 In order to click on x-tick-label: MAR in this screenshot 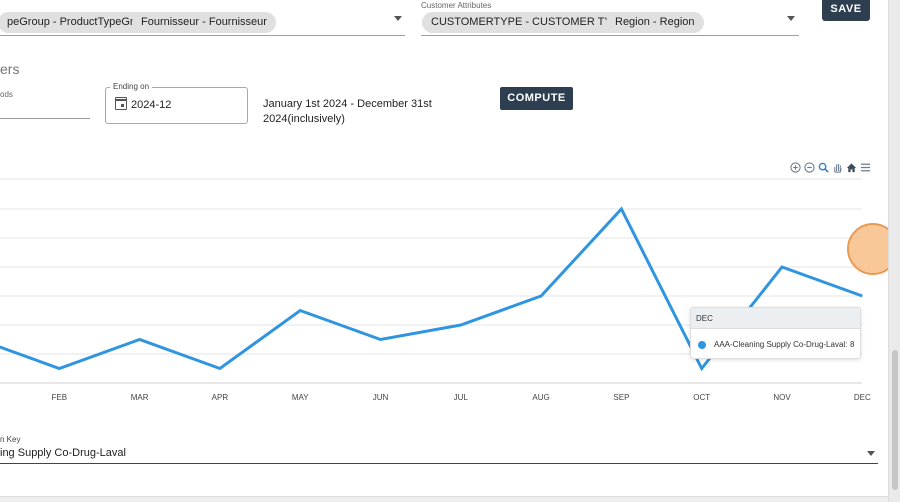, I will do `click(140, 397)`.